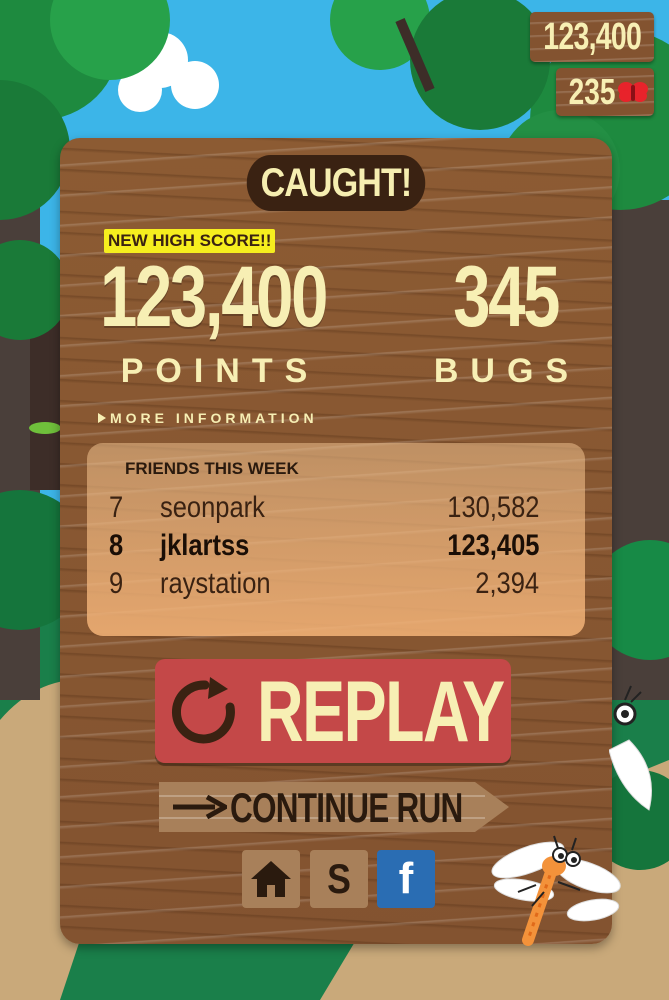 The height and width of the screenshot is (1000, 669). I want to click on hud-bugs-plank: 235, so click(605, 92).